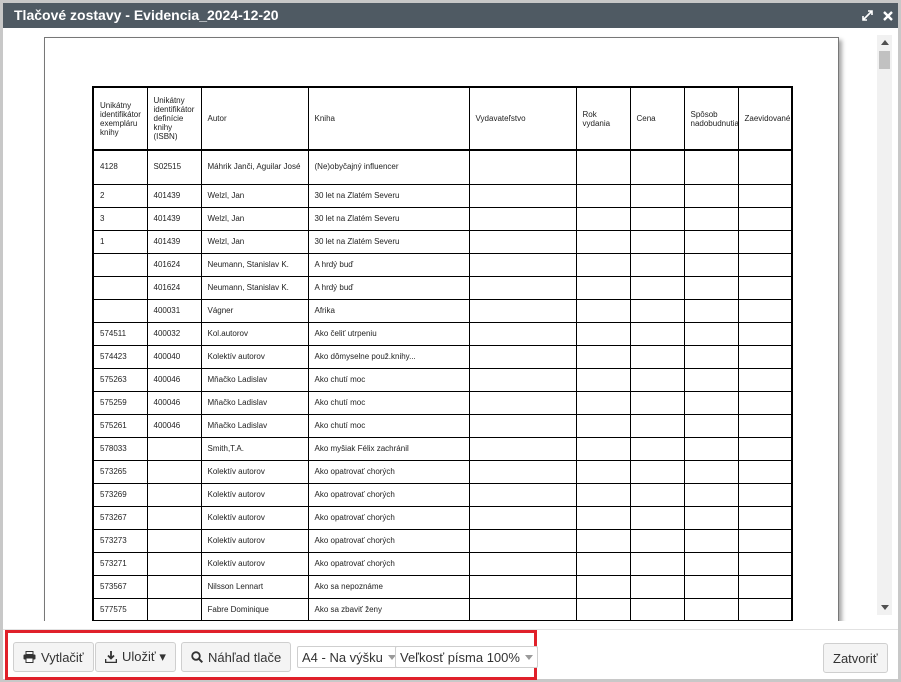 The height and width of the screenshot is (682, 901). What do you see at coordinates (349, 657) in the screenshot?
I see `page-format-select: A4 - Na výšku` at bounding box center [349, 657].